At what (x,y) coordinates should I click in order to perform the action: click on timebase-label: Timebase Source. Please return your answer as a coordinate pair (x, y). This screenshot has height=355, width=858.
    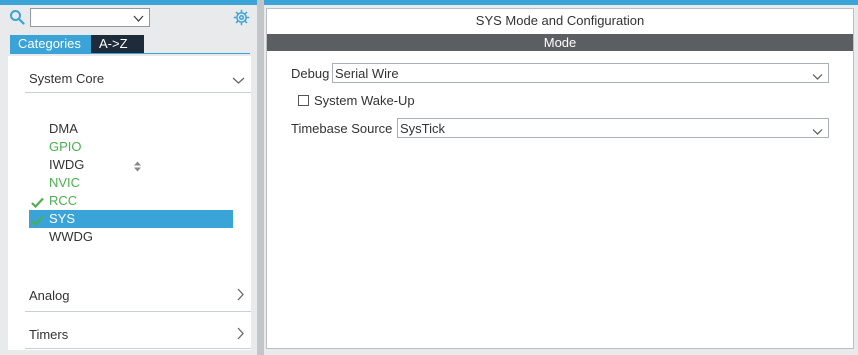
    Looking at the image, I should click on (342, 128).